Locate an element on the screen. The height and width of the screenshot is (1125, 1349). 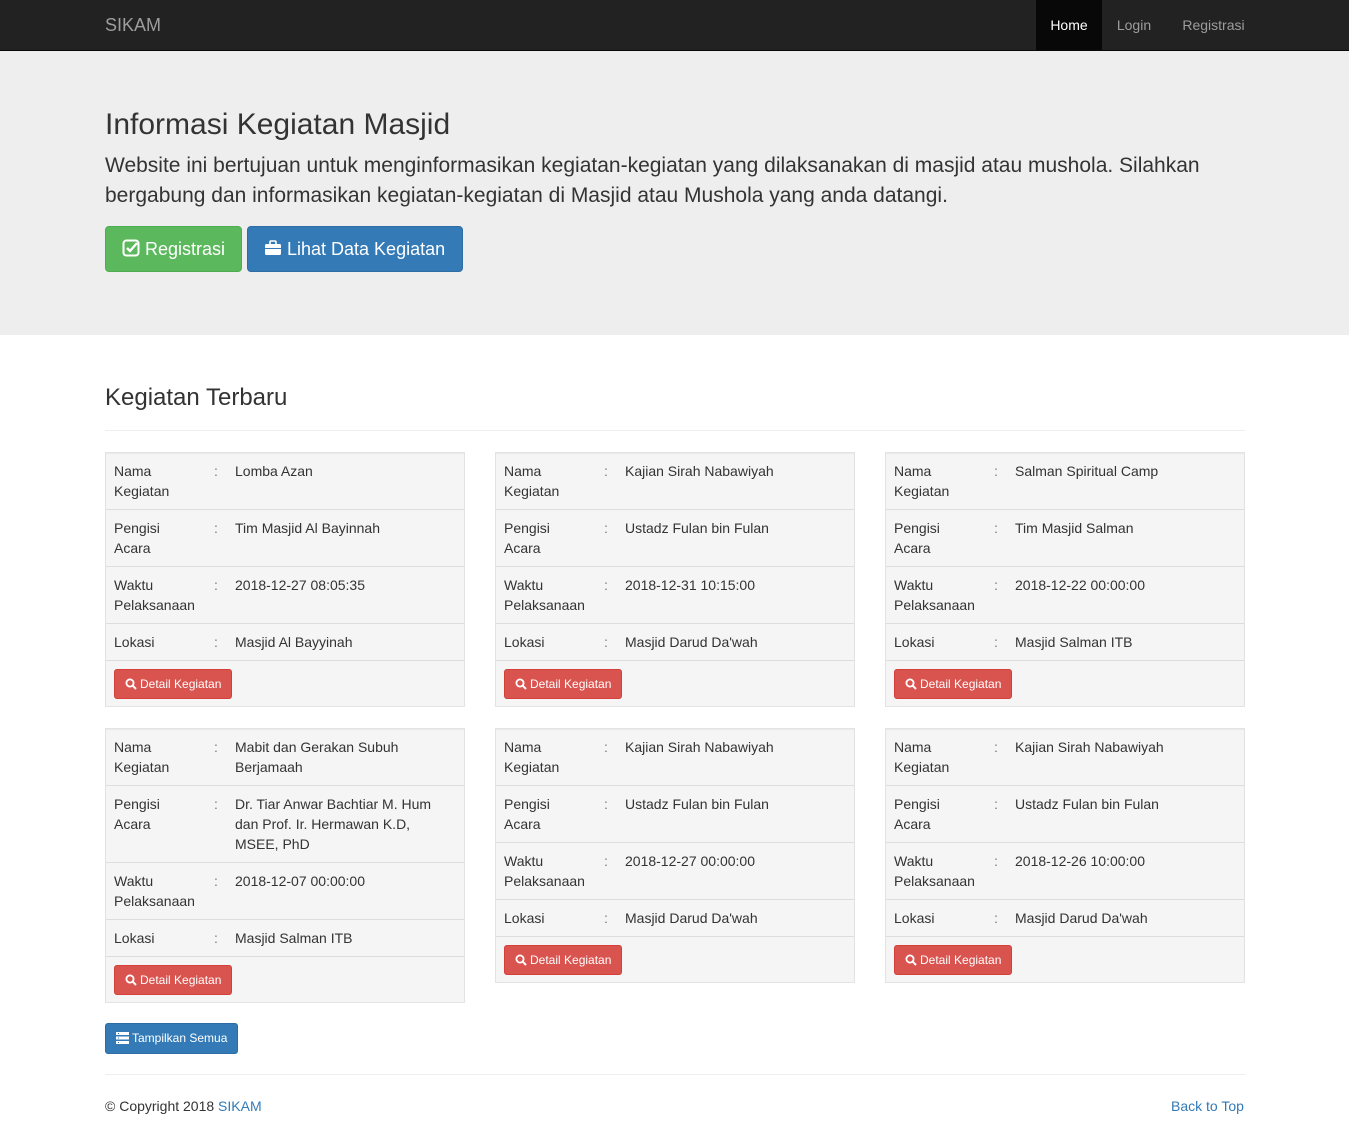
check-square-icon is located at coordinates (133, 249).